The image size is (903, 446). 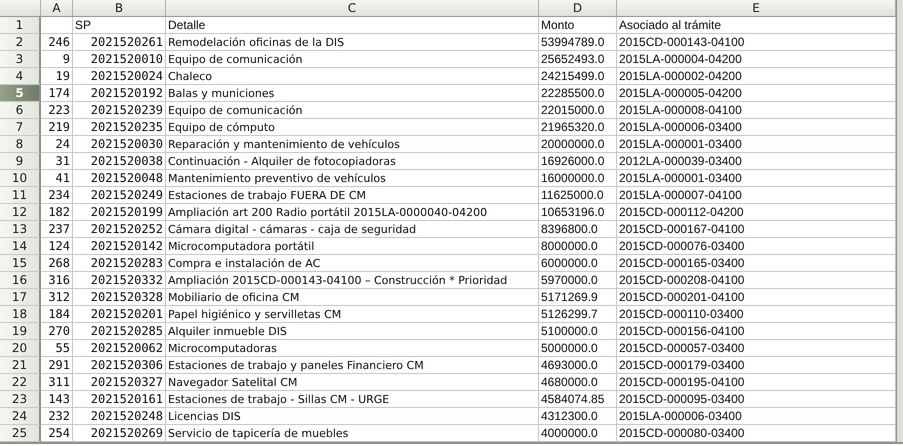 I want to click on table-cell: 2012LA-000039-03400, so click(x=756, y=161).